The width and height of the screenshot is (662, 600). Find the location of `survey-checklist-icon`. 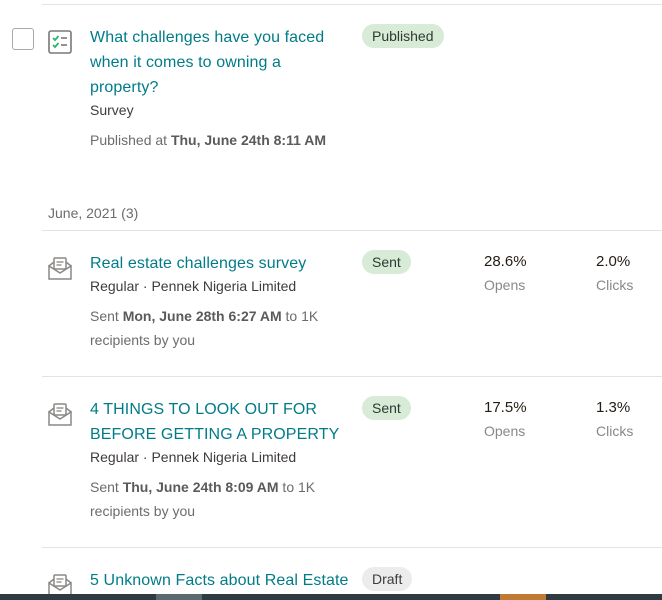

survey-checklist-icon is located at coordinates (60, 42).